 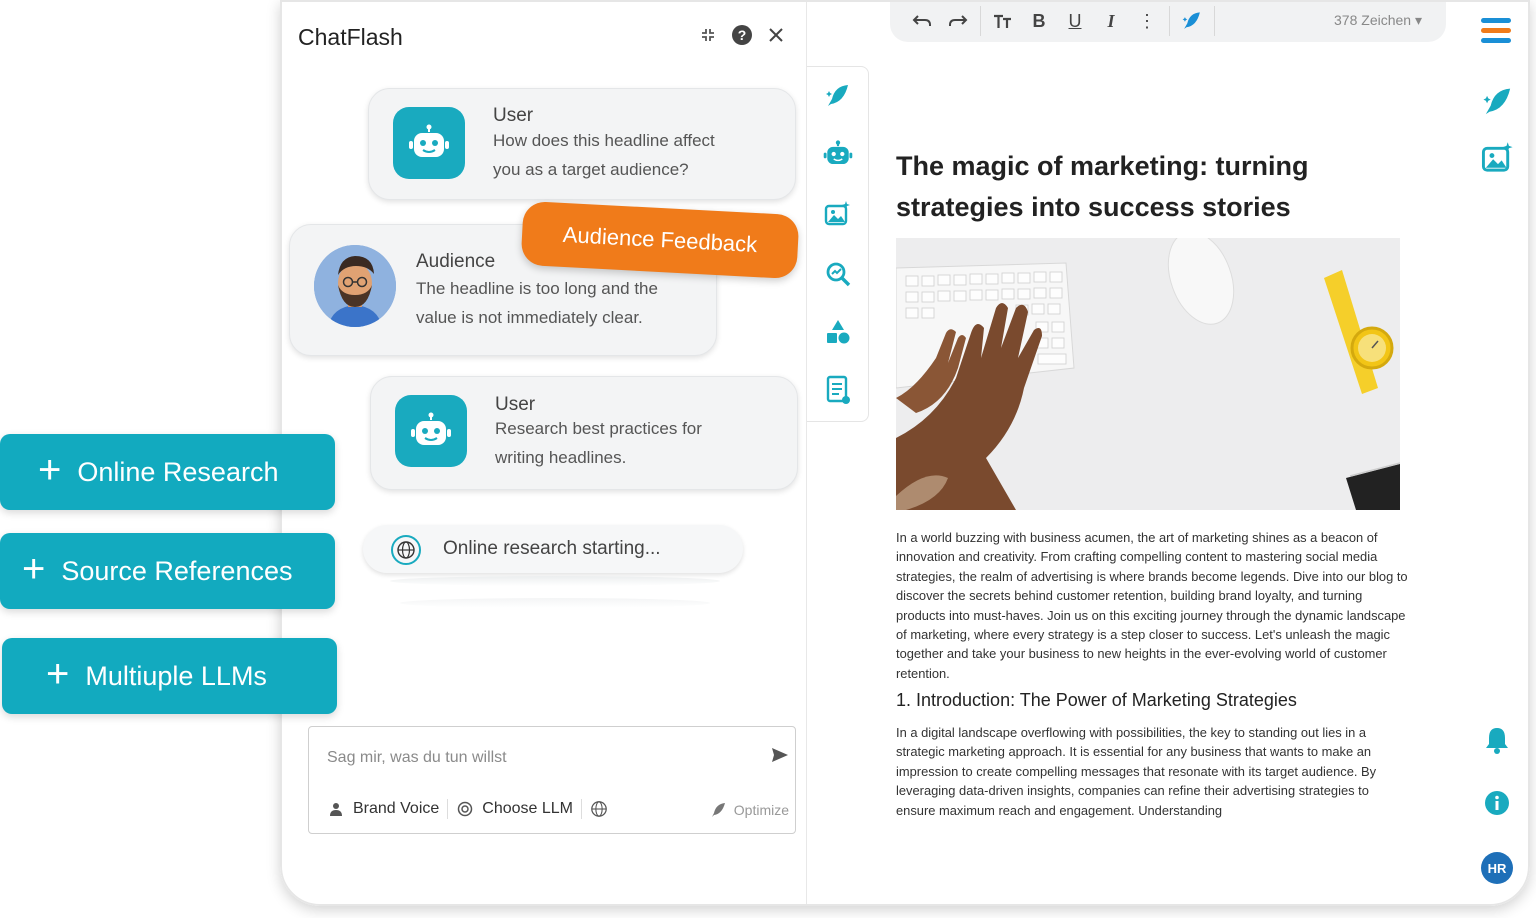 What do you see at coordinates (776, 35) in the screenshot?
I see `close-icon` at bounding box center [776, 35].